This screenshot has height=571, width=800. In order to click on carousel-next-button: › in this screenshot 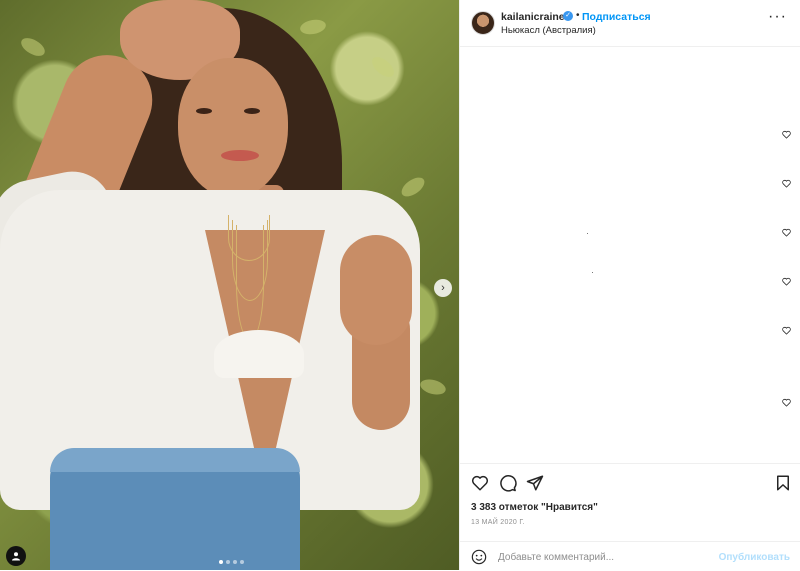, I will do `click(443, 288)`.